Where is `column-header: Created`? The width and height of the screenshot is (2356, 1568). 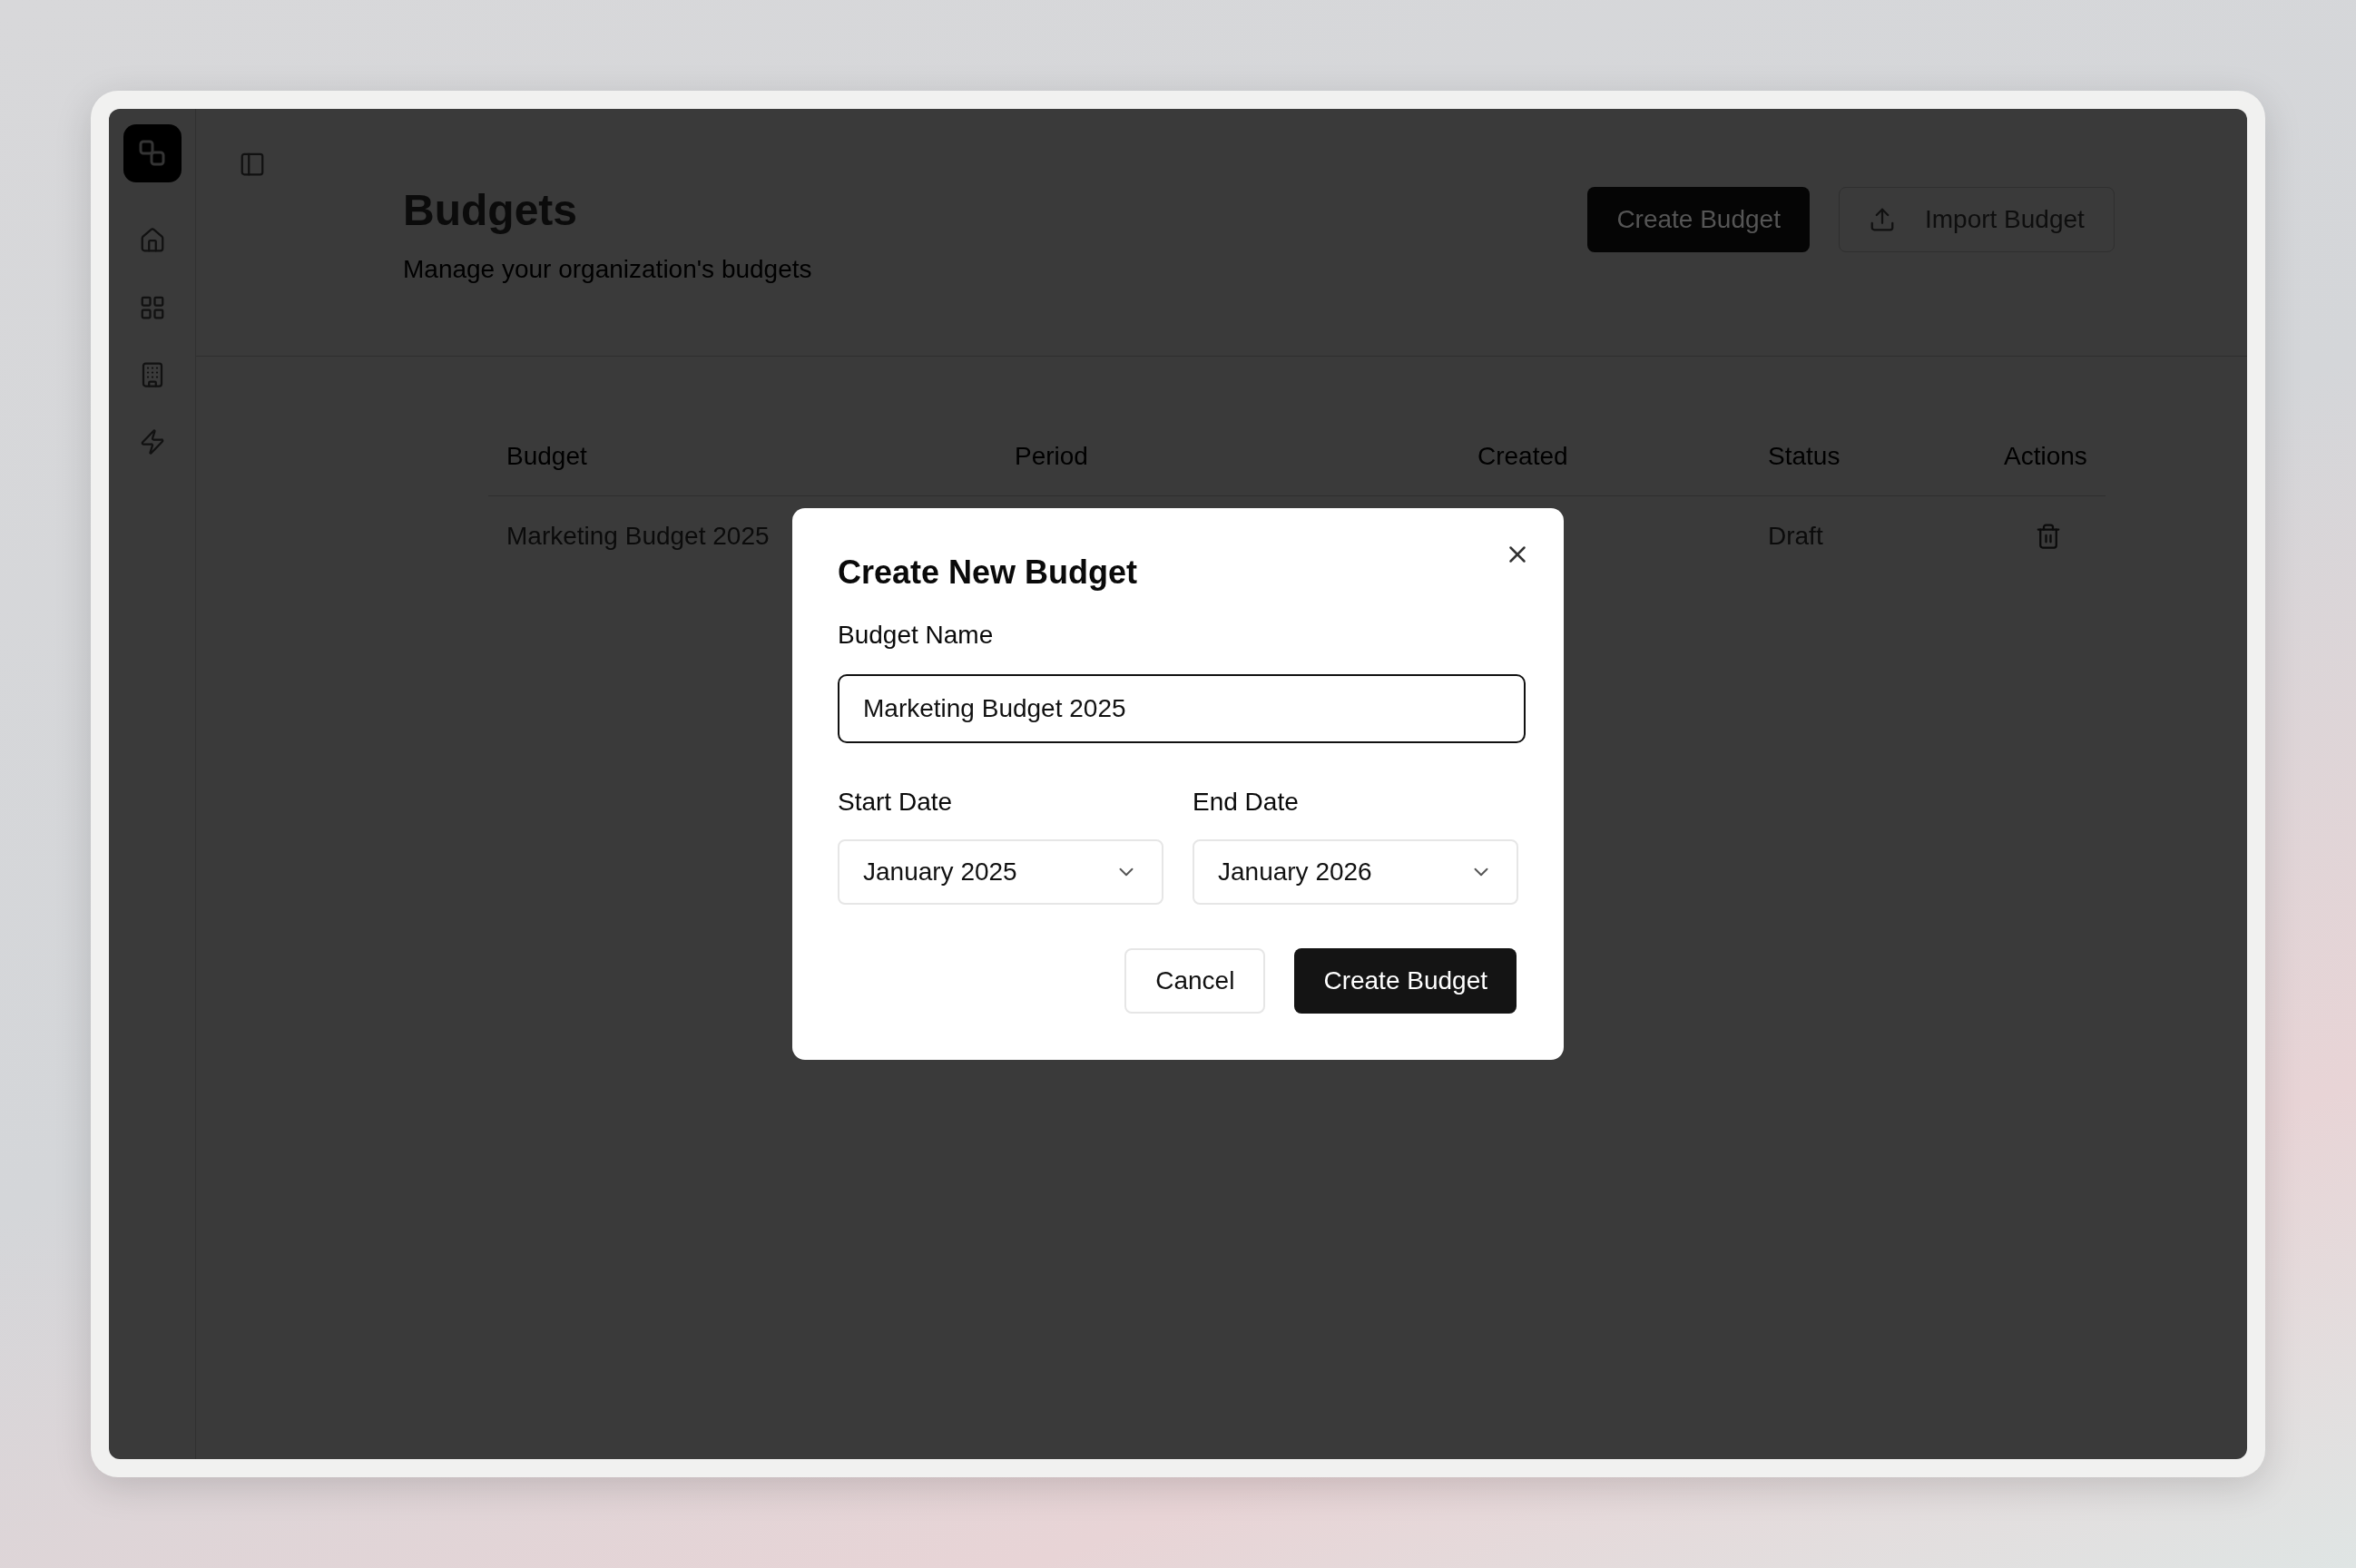
column-header: Created is located at coordinates (1522, 455).